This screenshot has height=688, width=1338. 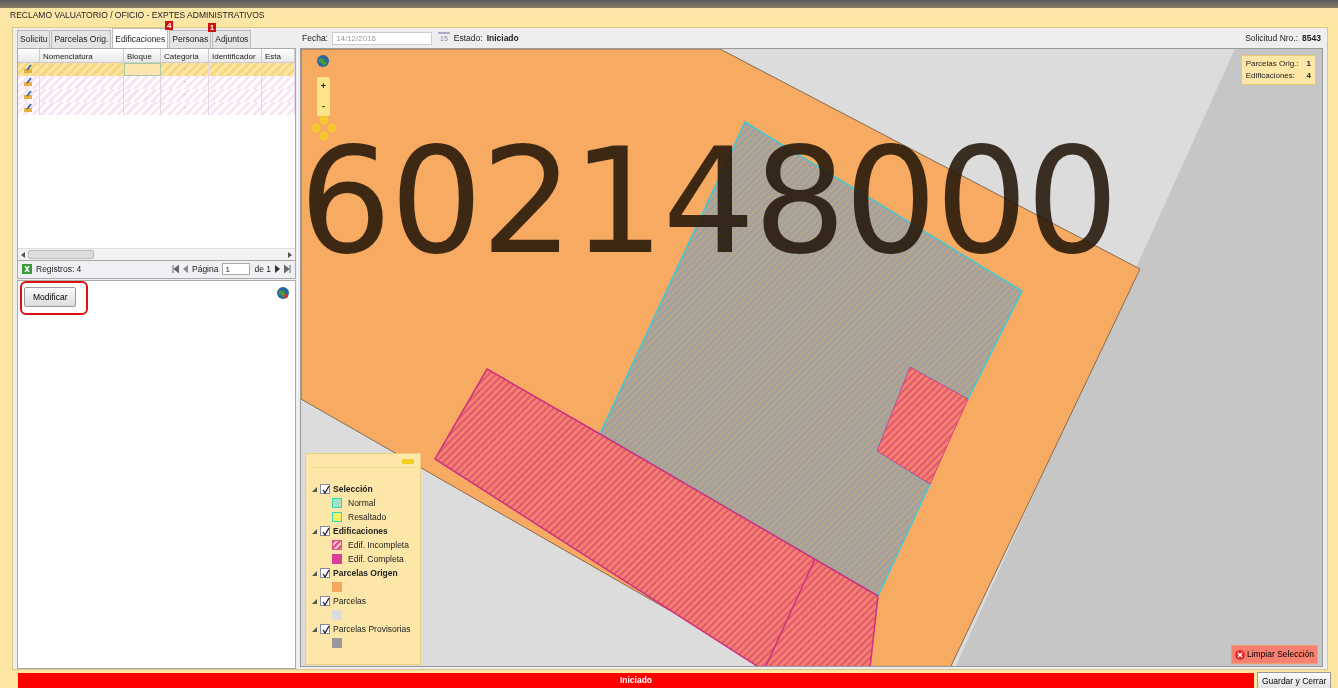 I want to click on page-input: 1, so click(x=236, y=269).